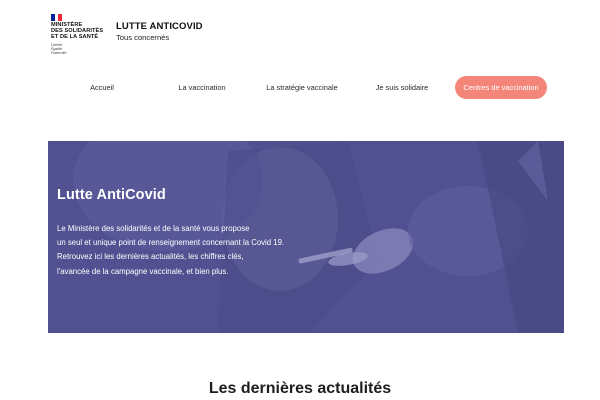 This screenshot has height=400, width=600. I want to click on news-section-title: Les dernières actualités, so click(300, 388).